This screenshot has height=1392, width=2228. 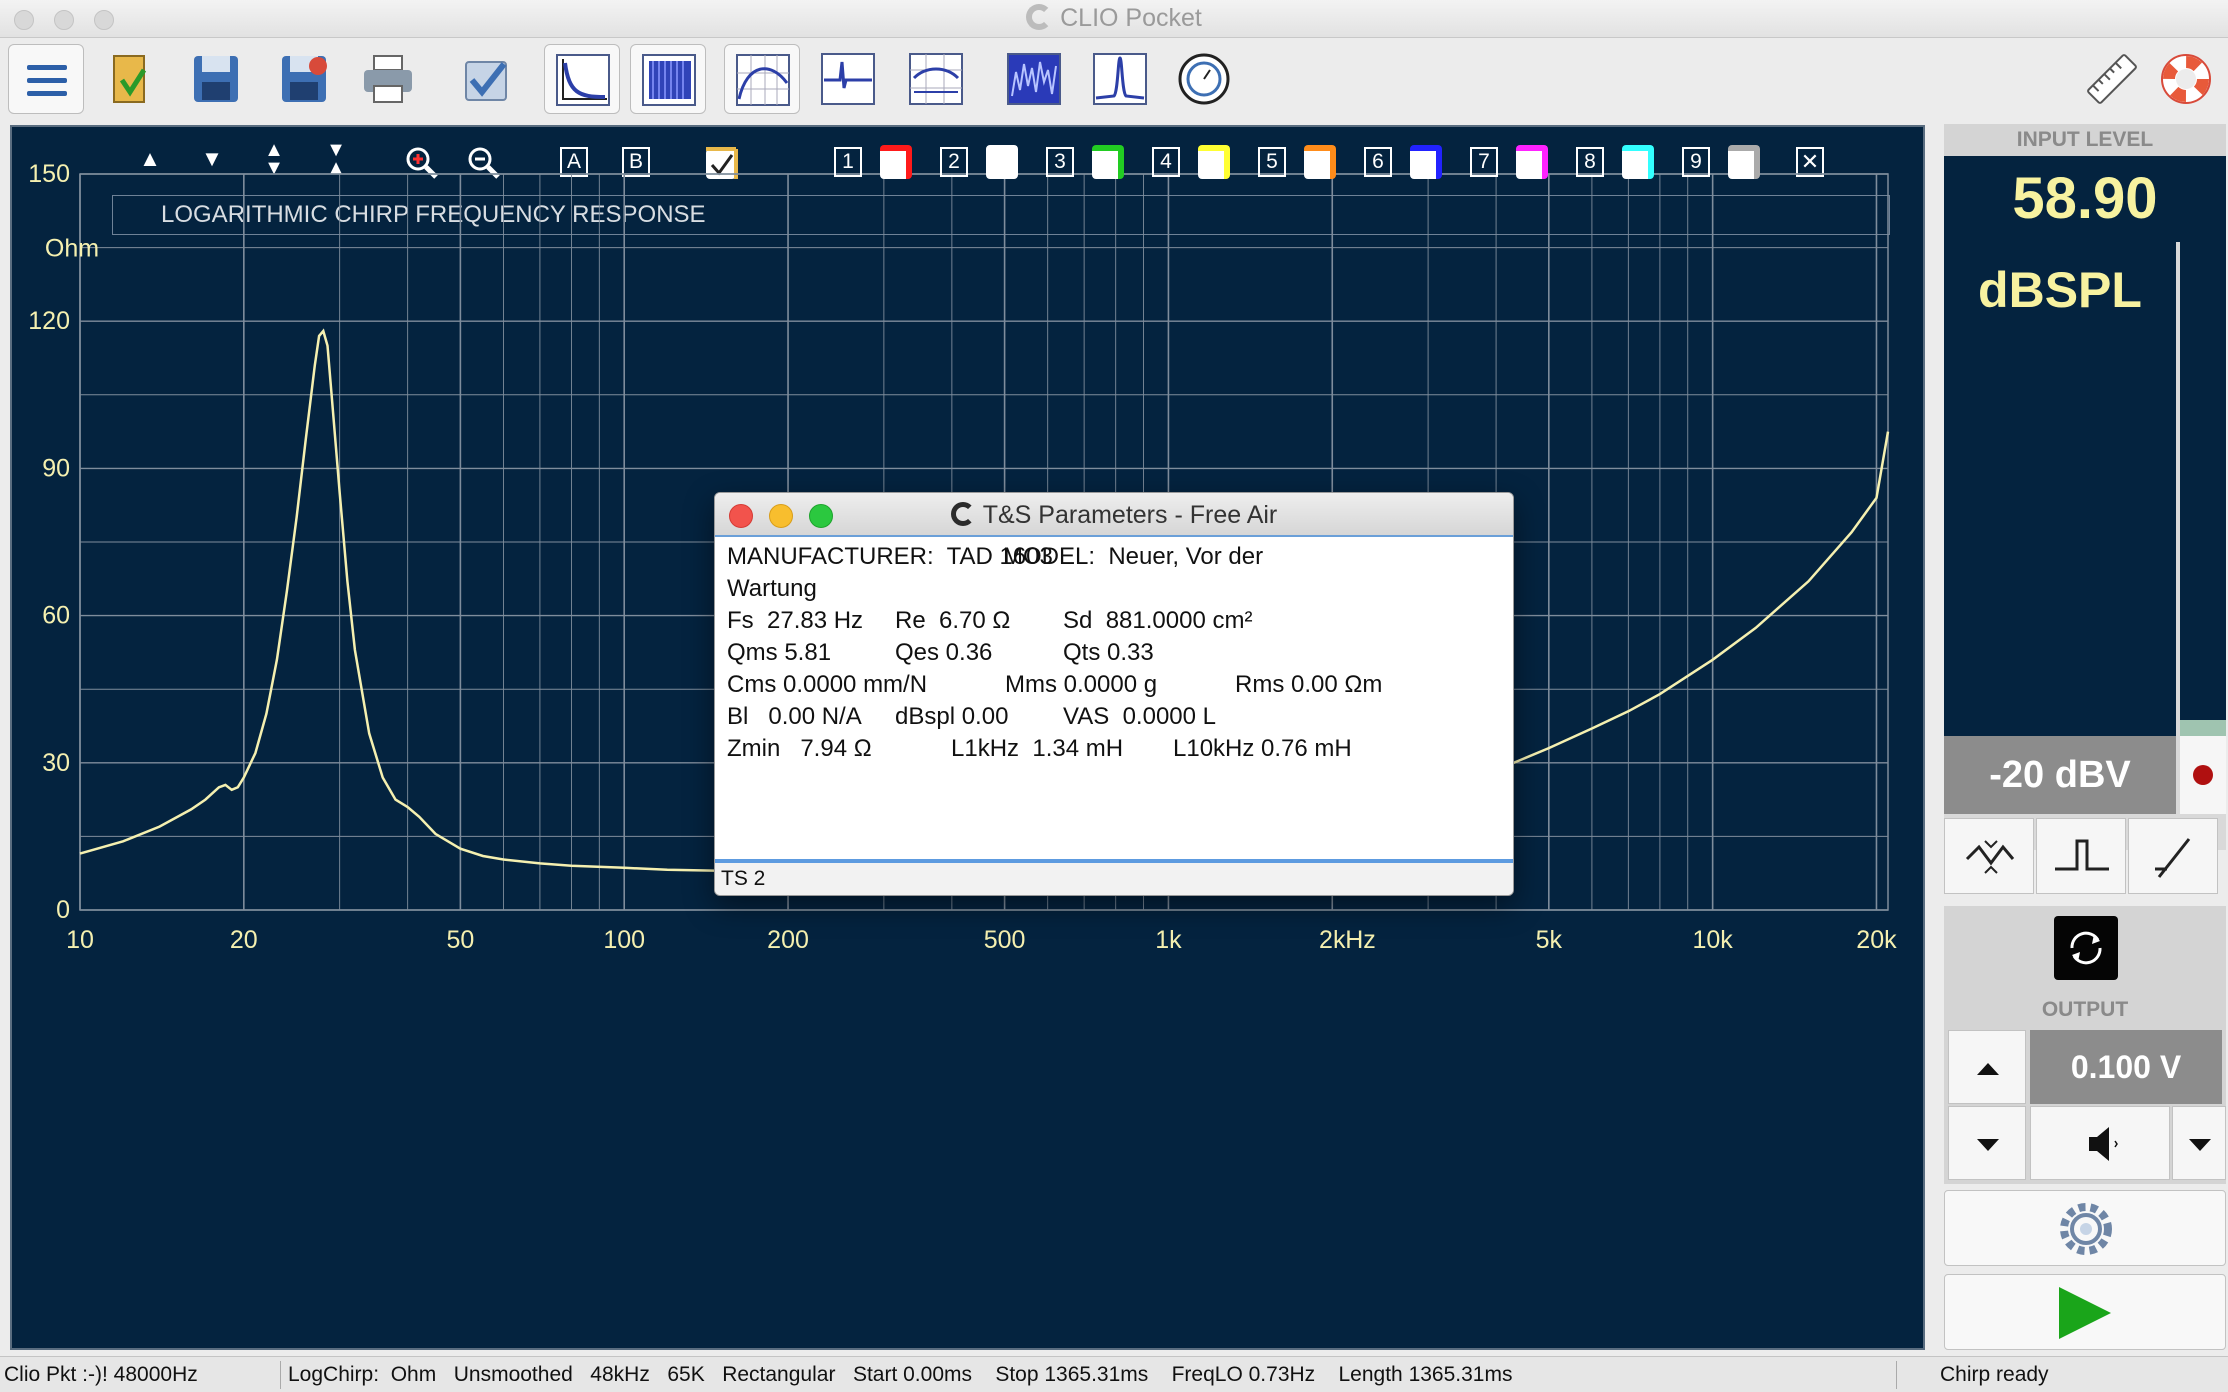 I want to click on overlay-9-button: 9, so click(x=1696, y=162).